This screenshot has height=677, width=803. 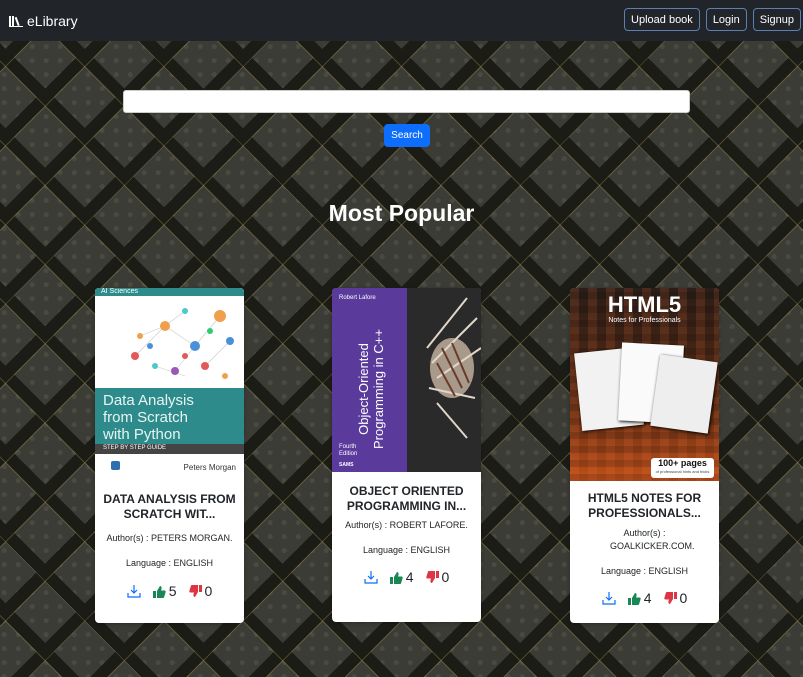 I want to click on book-authors: Author(s) : ROBERT LAFORE., so click(x=406, y=525).